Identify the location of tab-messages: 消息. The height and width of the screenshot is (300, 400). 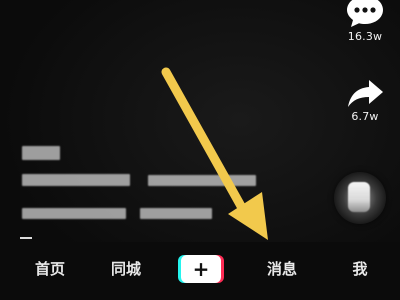
(282, 269).